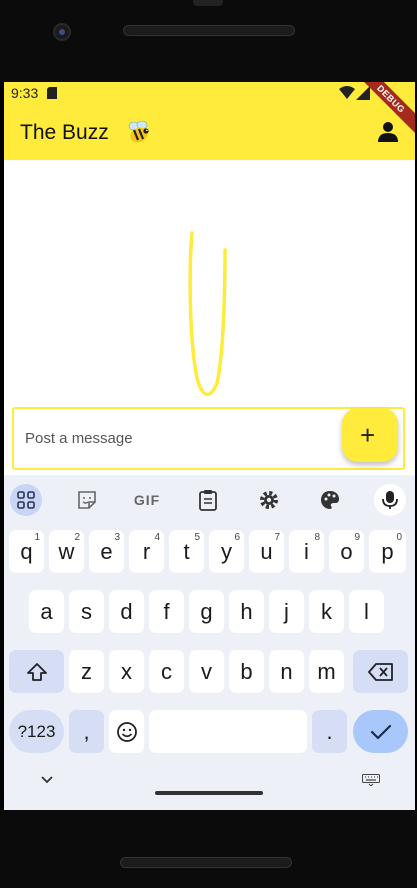  Describe the element at coordinates (366, 611) in the screenshot. I see `key-l: l` at that location.